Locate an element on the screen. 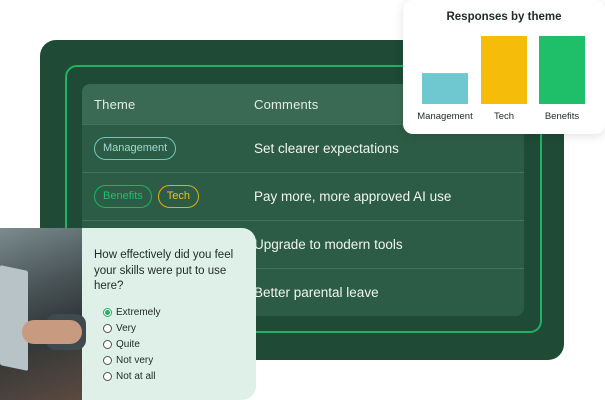 This screenshot has width=605, height=400. theme-tag-tech: Tech is located at coordinates (178, 196).